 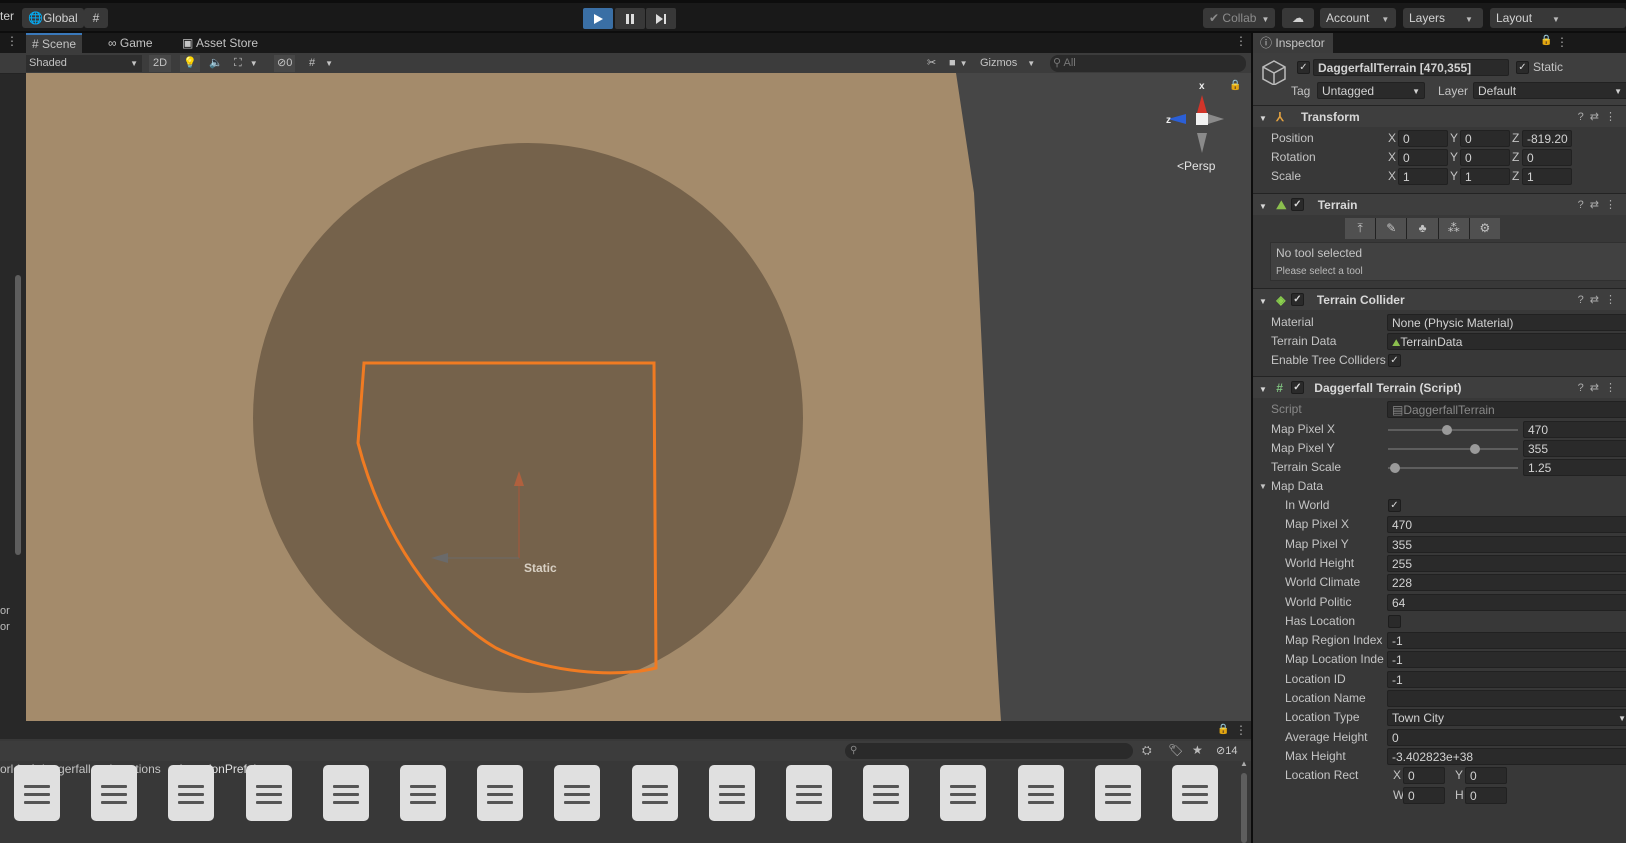 I want to click on project-scrollbar: ▲, so click(x=1244, y=801).